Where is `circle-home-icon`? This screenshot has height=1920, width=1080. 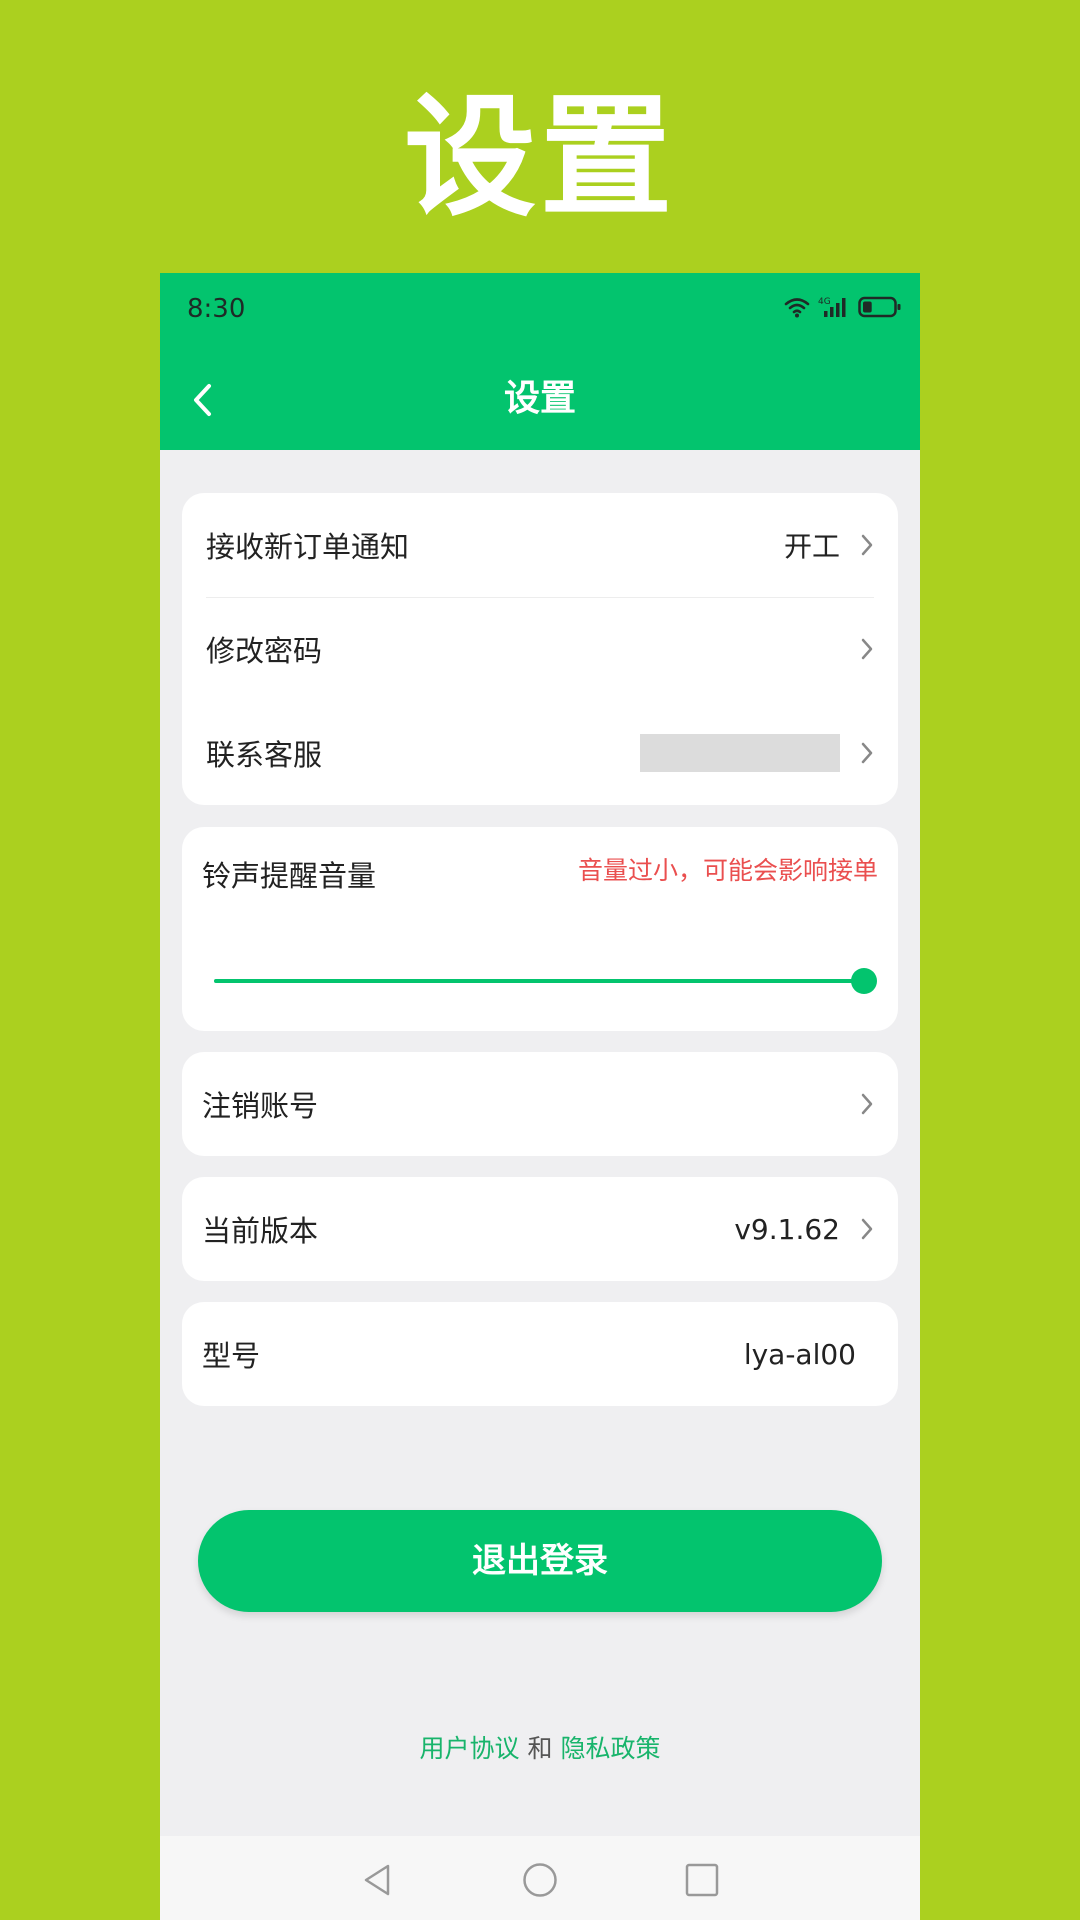
circle-home-icon is located at coordinates (540, 1880).